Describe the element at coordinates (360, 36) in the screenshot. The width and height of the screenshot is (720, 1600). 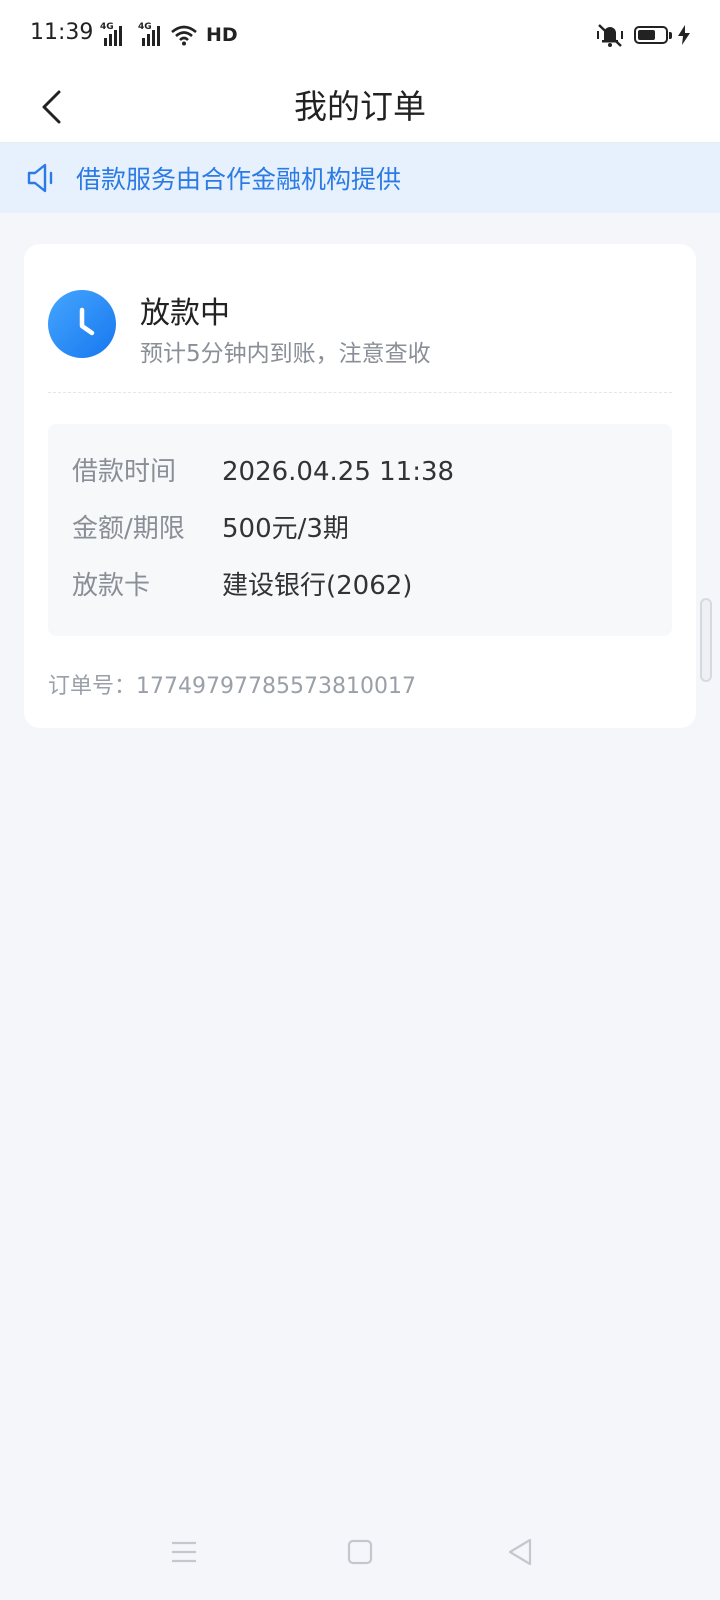
I see `status-bar: 11:39 4G 4G HD` at that location.